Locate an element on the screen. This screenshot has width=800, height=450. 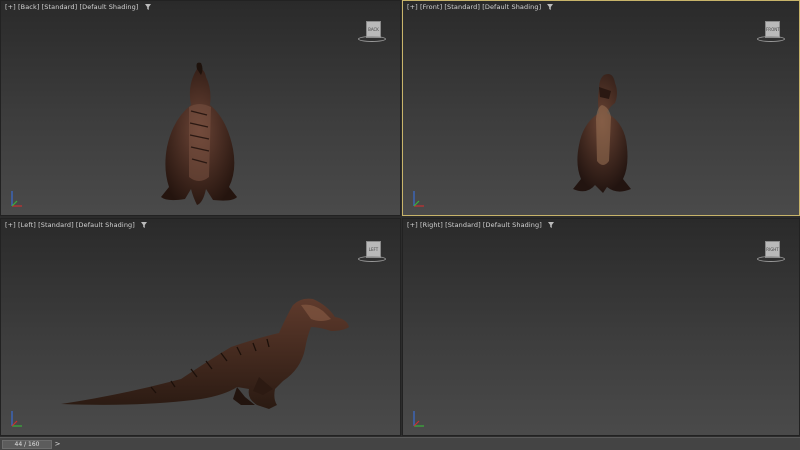
next-frame-button: > is located at coordinates (57, 444).